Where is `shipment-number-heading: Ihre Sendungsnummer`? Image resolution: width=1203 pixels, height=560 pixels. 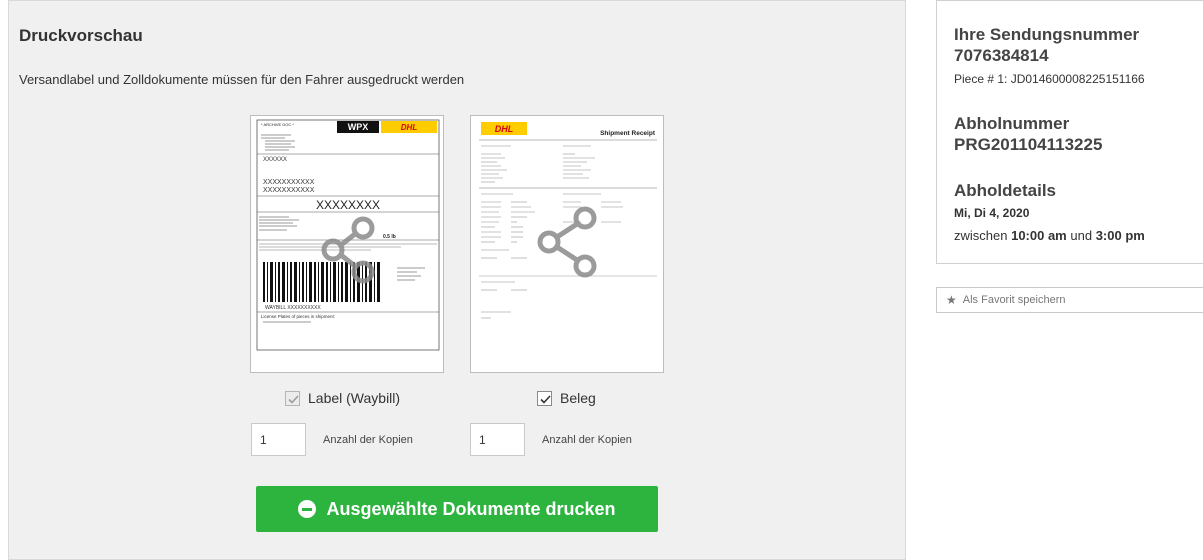
shipment-number-heading: Ihre Sendungsnummer is located at coordinates (1047, 34).